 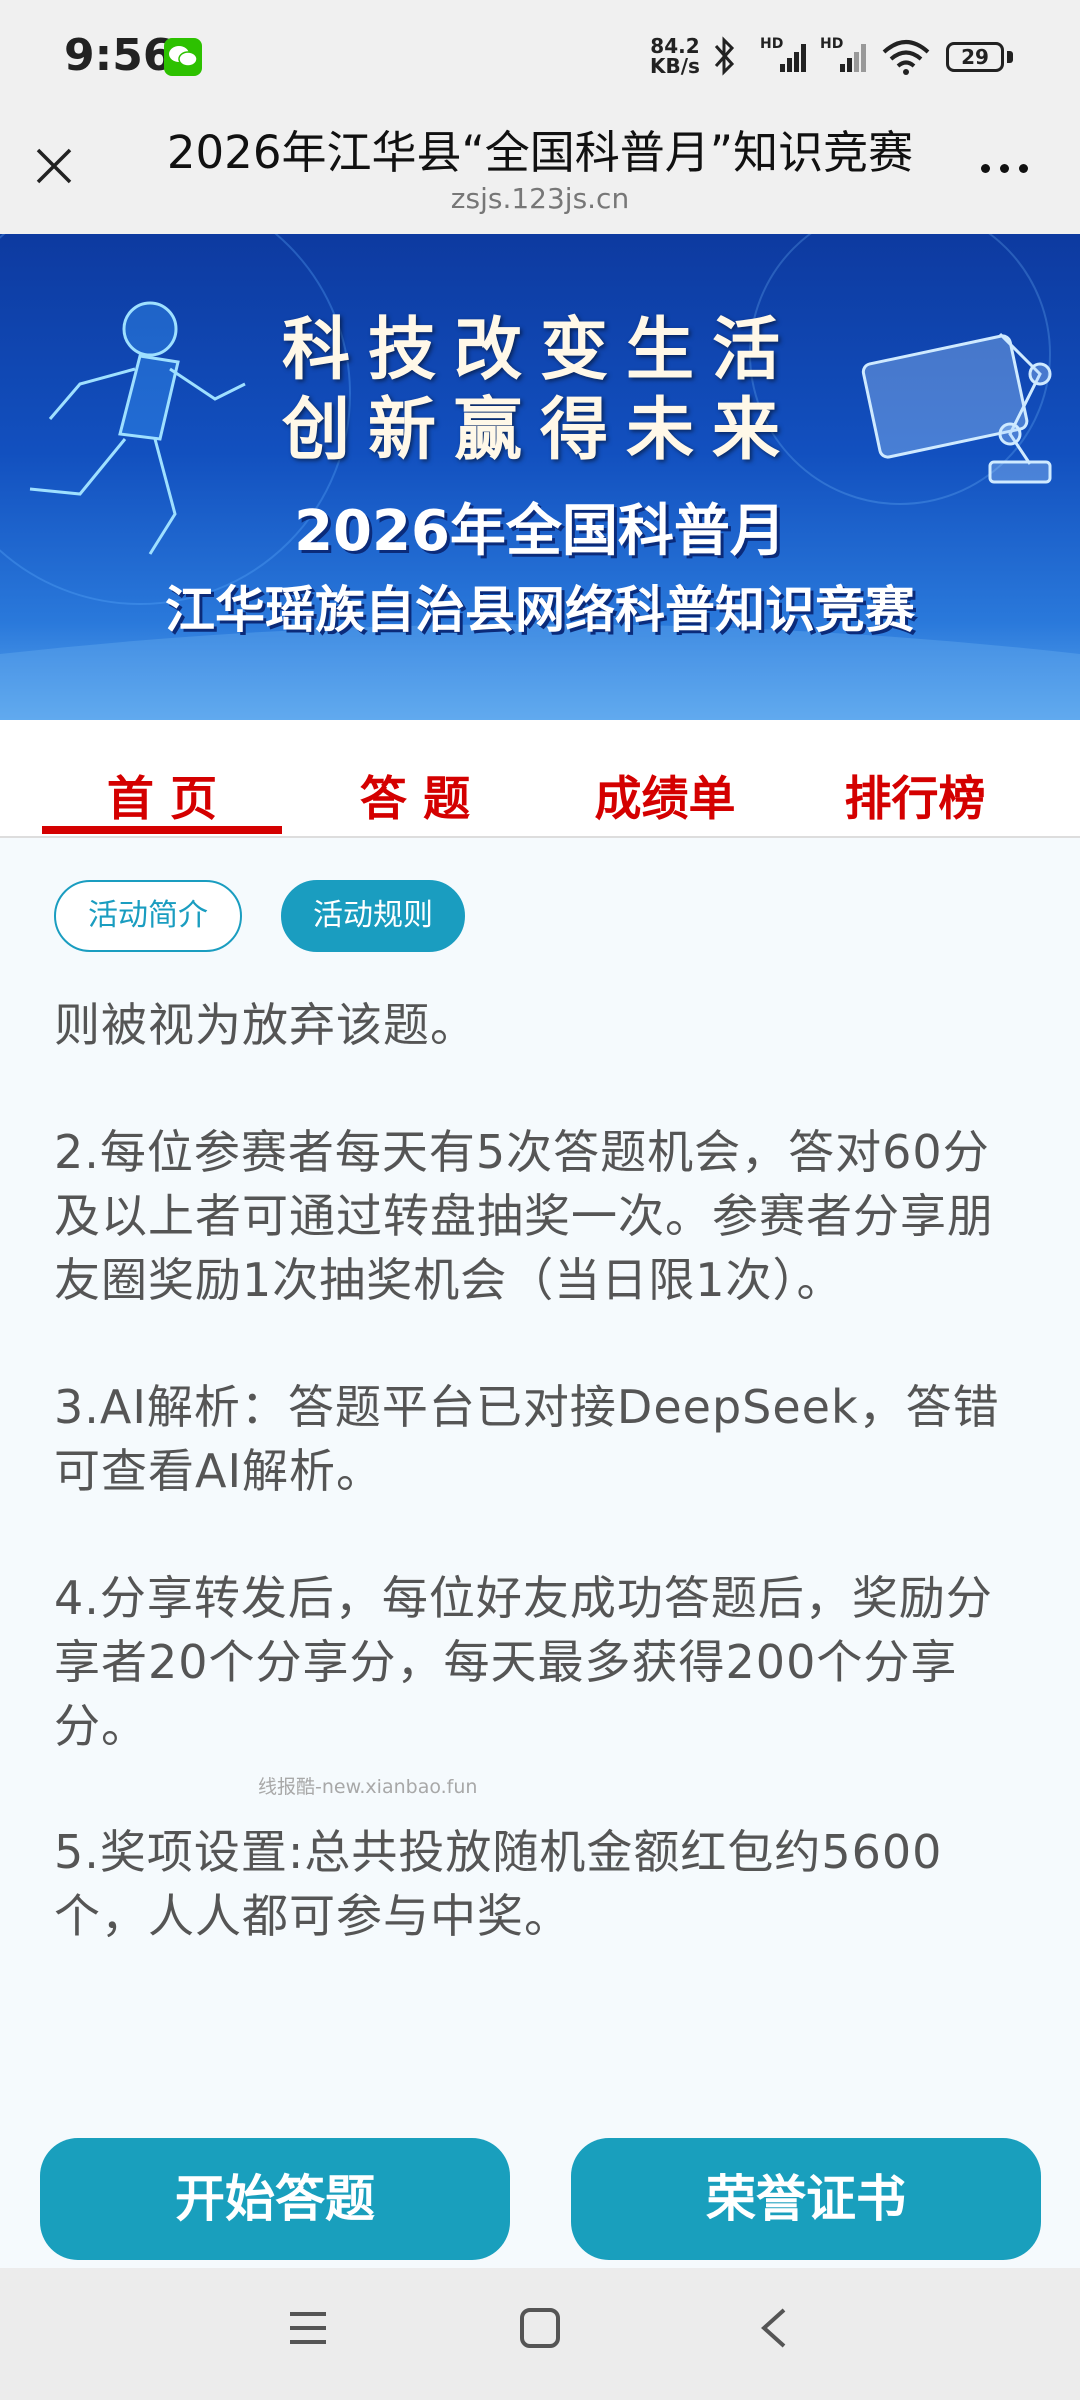 I want to click on tab-scores: 成绩单, so click(x=665, y=794).